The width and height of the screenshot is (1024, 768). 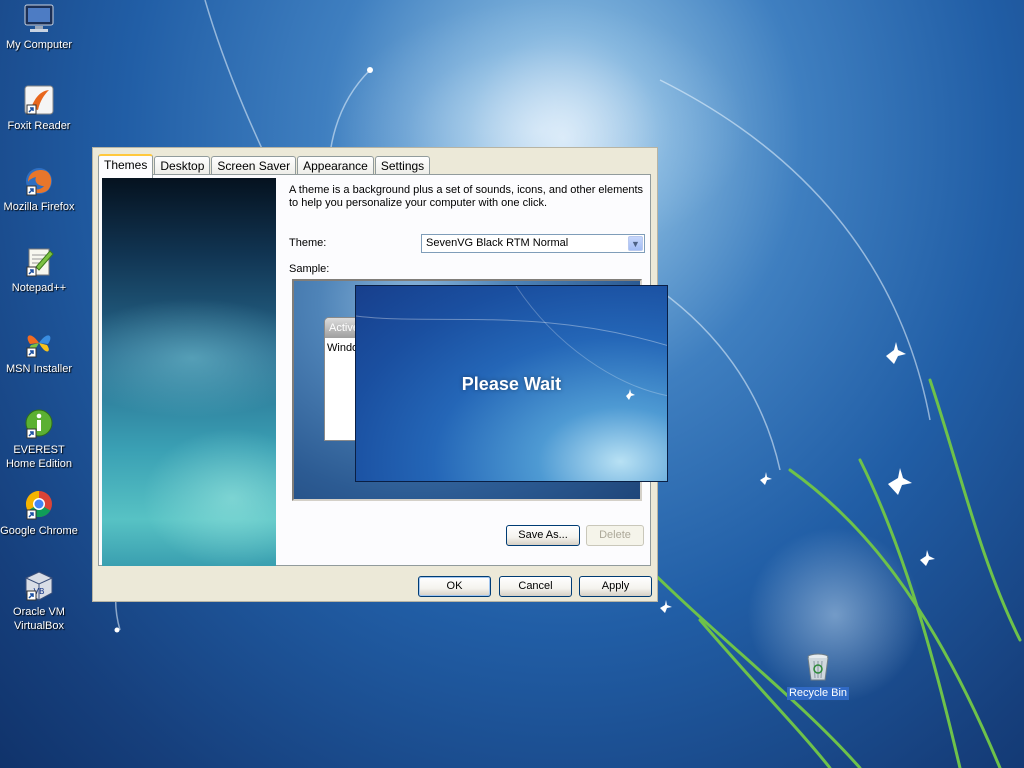 I want to click on chevron-down-icon: ▼, so click(x=635, y=243).